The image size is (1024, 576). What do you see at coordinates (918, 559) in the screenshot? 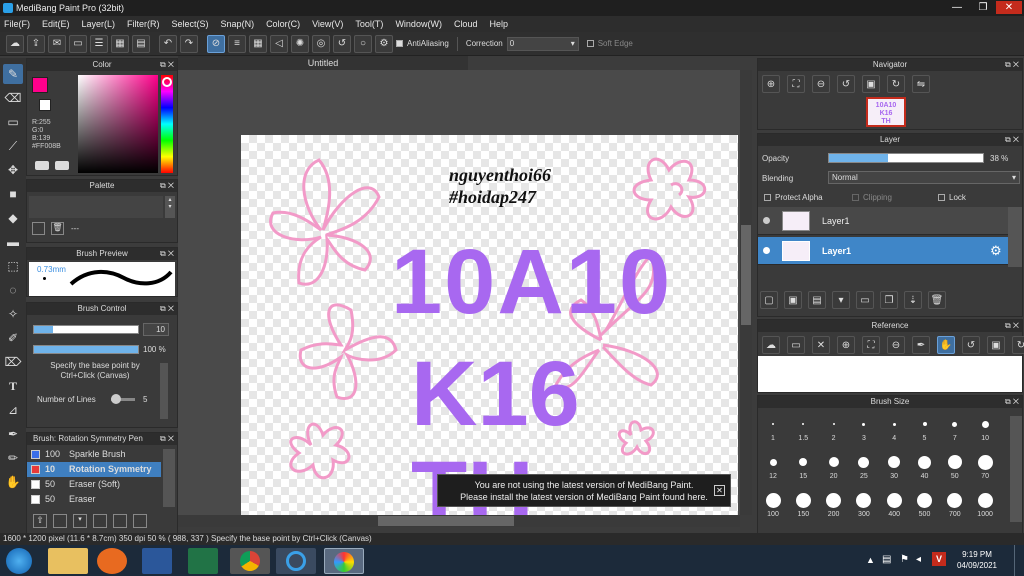
I see `tray-speaker-icon: ◂` at bounding box center [918, 559].